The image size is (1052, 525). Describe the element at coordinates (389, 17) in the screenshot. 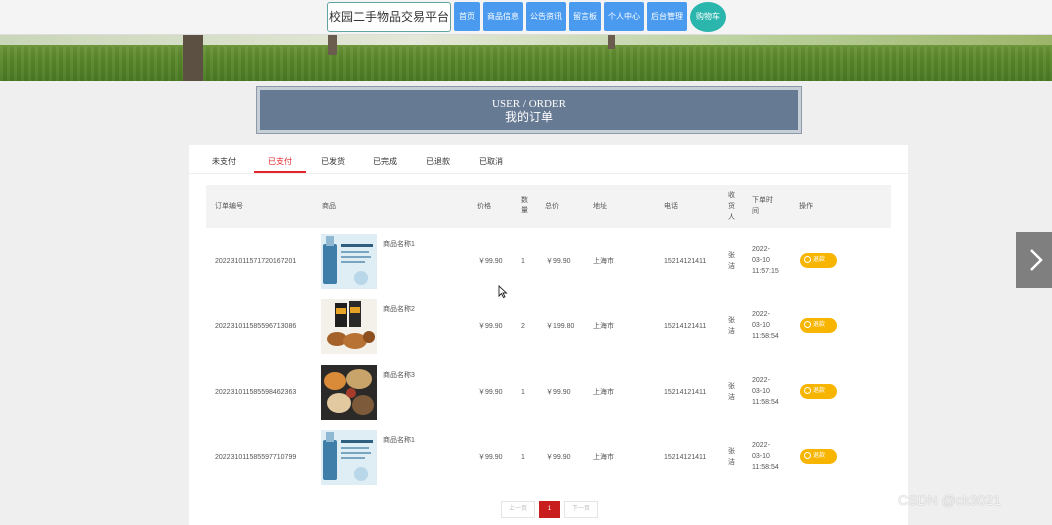

I see `site-title: 校园二手物品交易平台` at that location.